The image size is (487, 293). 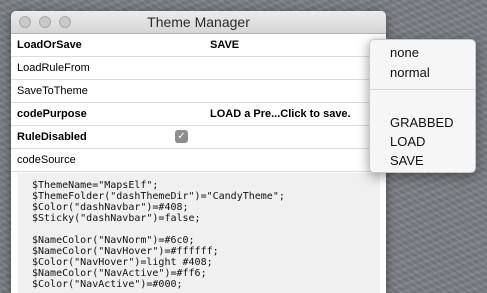 What do you see at coordinates (113, 240) in the screenshot?
I see `code-line: $NameColor("NavNorm")=#6c0;` at bounding box center [113, 240].